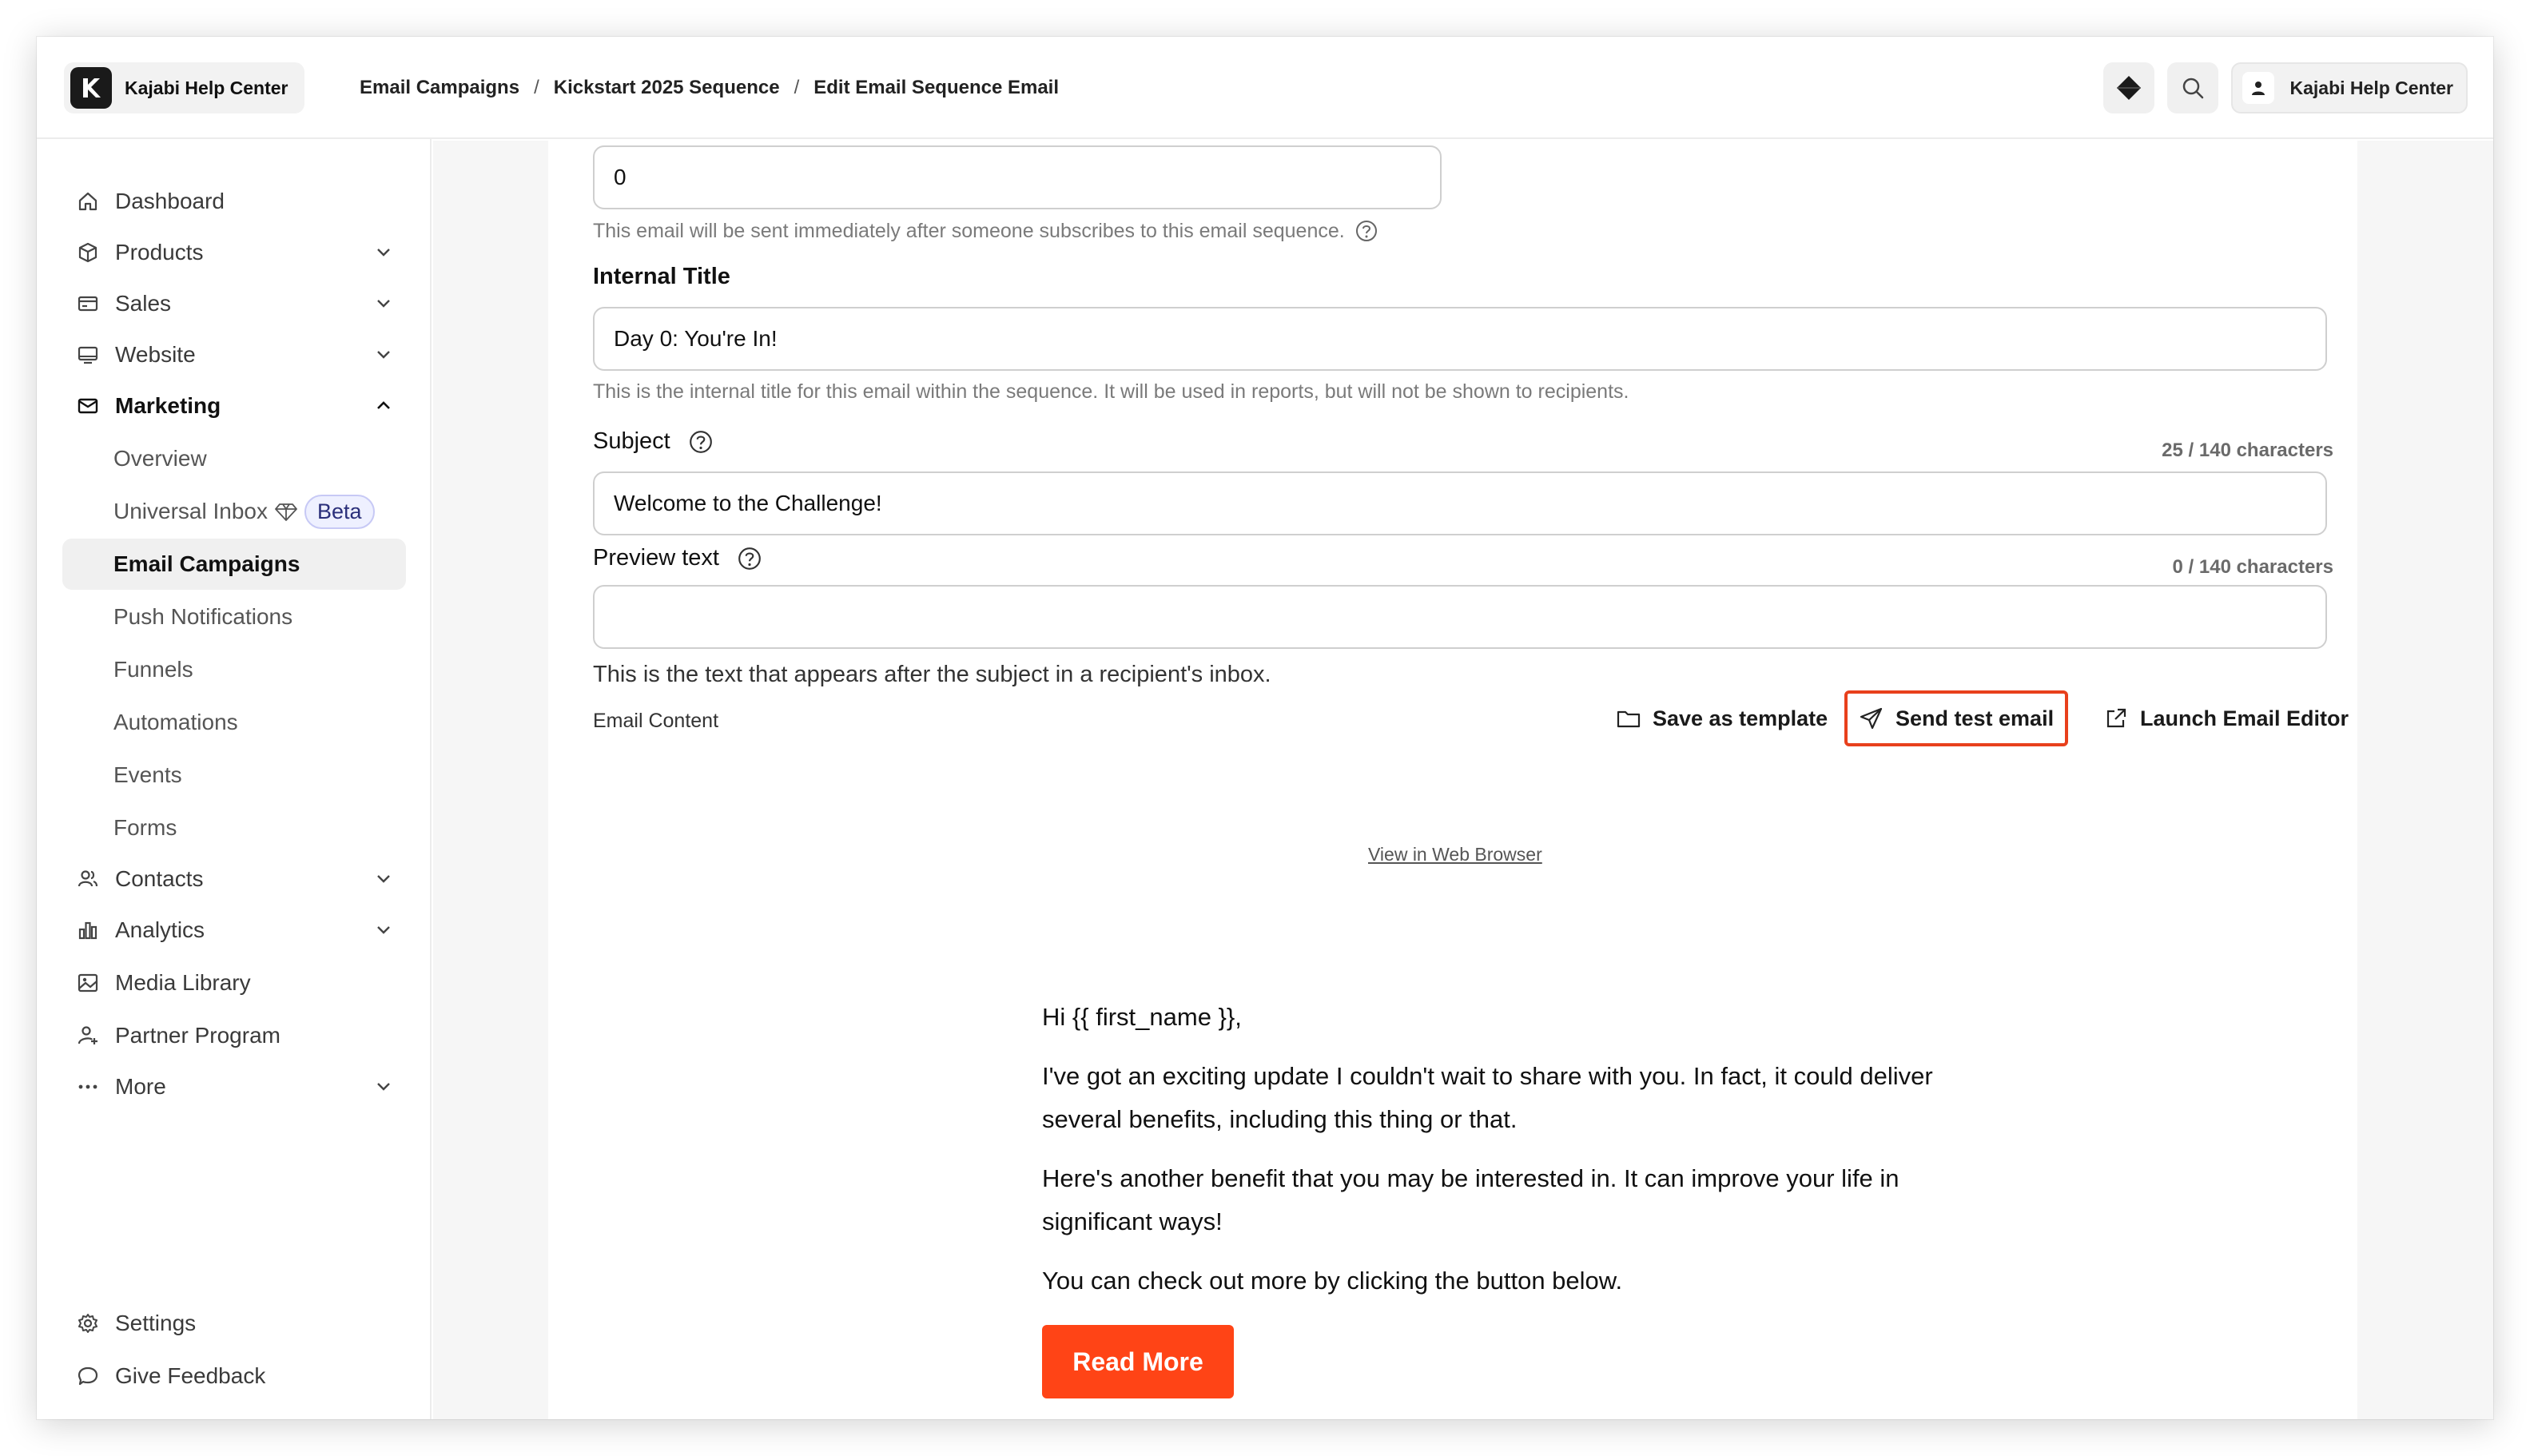 The image size is (2530, 1456). What do you see at coordinates (234, 303) in the screenshot?
I see `sidebar-item-sales: Sales` at bounding box center [234, 303].